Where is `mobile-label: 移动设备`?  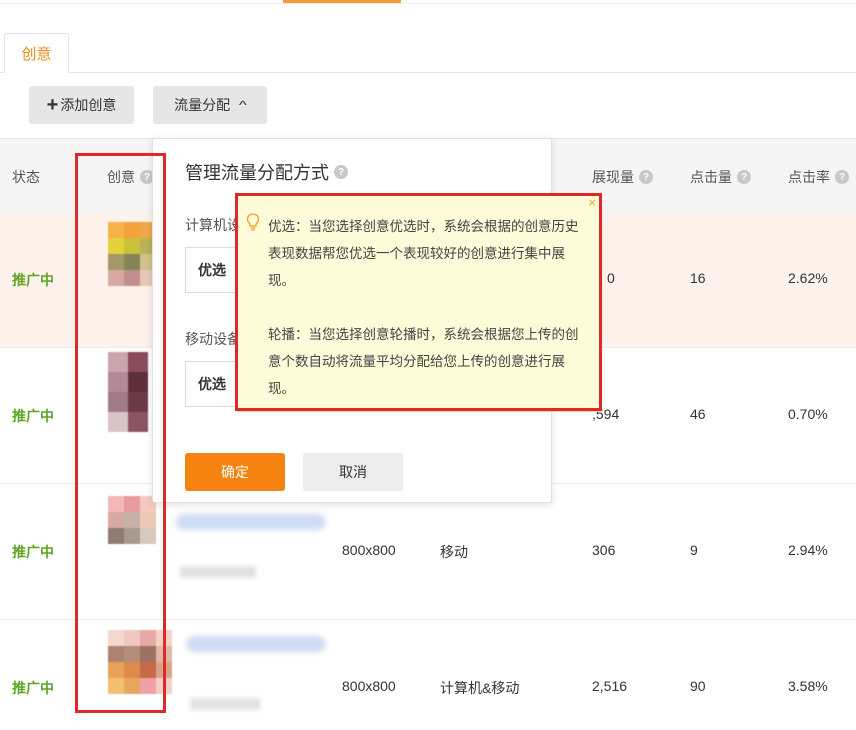
mobile-label: 移动设备 is located at coordinates (213, 339).